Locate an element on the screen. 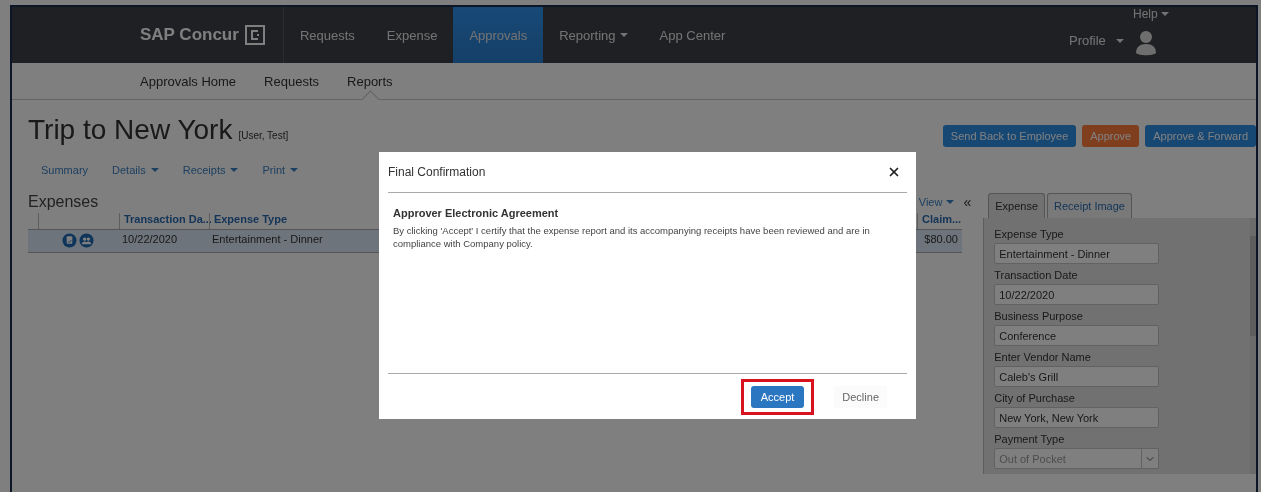 The width and height of the screenshot is (1261, 492). field-label: Expense Type is located at coordinates (1029, 234).